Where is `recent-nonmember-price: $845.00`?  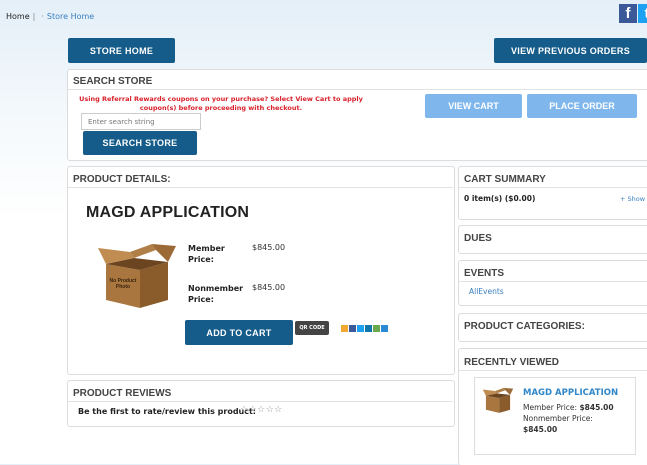 recent-nonmember-price: $845.00 is located at coordinates (540, 429).